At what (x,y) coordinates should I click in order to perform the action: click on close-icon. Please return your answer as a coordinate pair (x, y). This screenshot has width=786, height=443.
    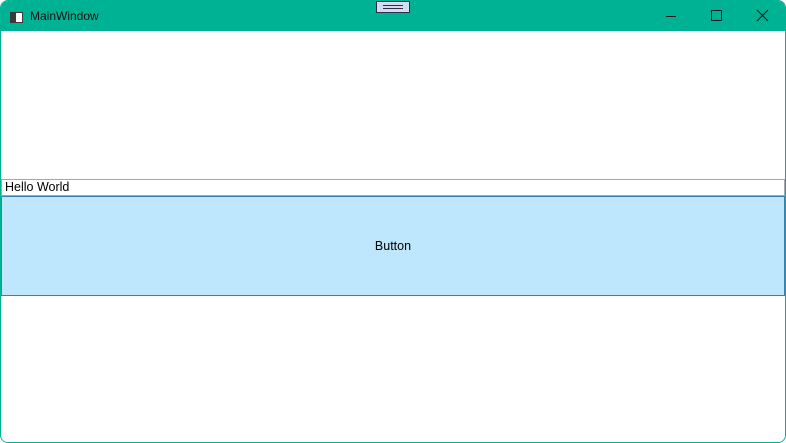
    Looking at the image, I should click on (762, 15).